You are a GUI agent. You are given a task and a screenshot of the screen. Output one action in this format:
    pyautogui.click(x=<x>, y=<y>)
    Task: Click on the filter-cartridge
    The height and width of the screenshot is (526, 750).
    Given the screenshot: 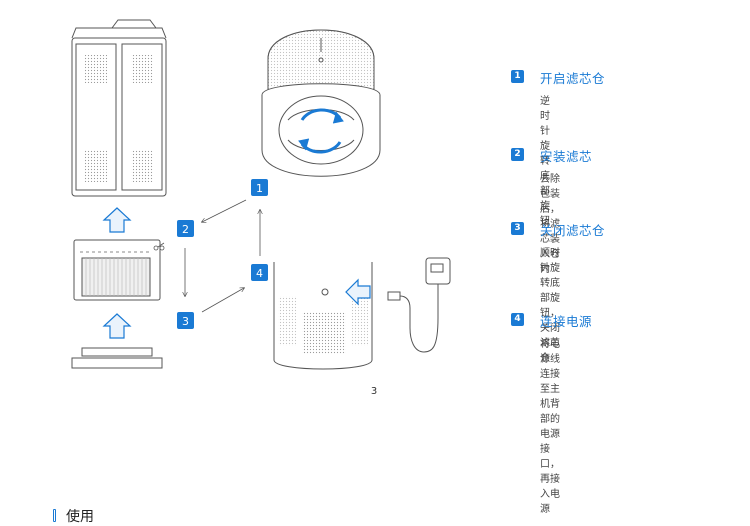 What is the action you would take?
    pyautogui.click(x=117, y=270)
    